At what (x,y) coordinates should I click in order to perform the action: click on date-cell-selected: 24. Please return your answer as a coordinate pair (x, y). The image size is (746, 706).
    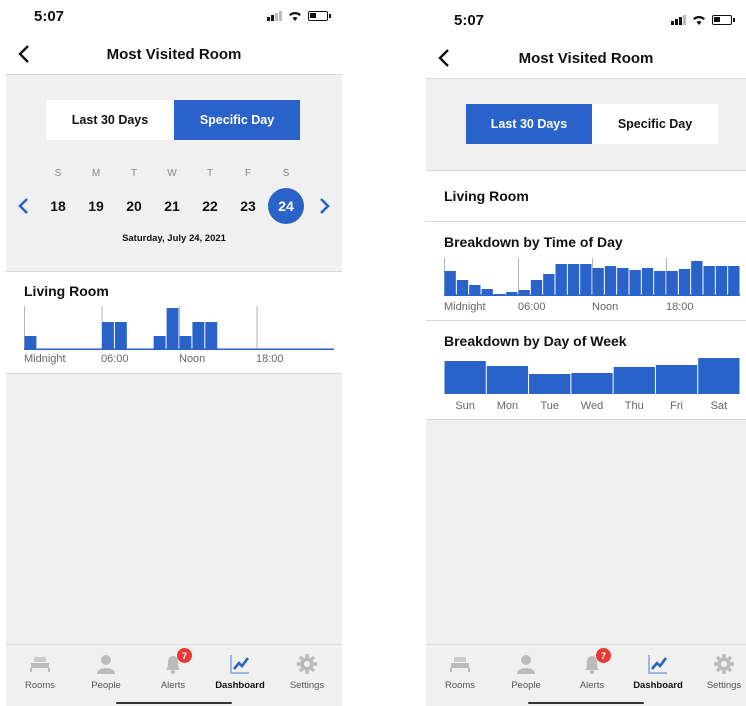
    Looking at the image, I should click on (286, 206).